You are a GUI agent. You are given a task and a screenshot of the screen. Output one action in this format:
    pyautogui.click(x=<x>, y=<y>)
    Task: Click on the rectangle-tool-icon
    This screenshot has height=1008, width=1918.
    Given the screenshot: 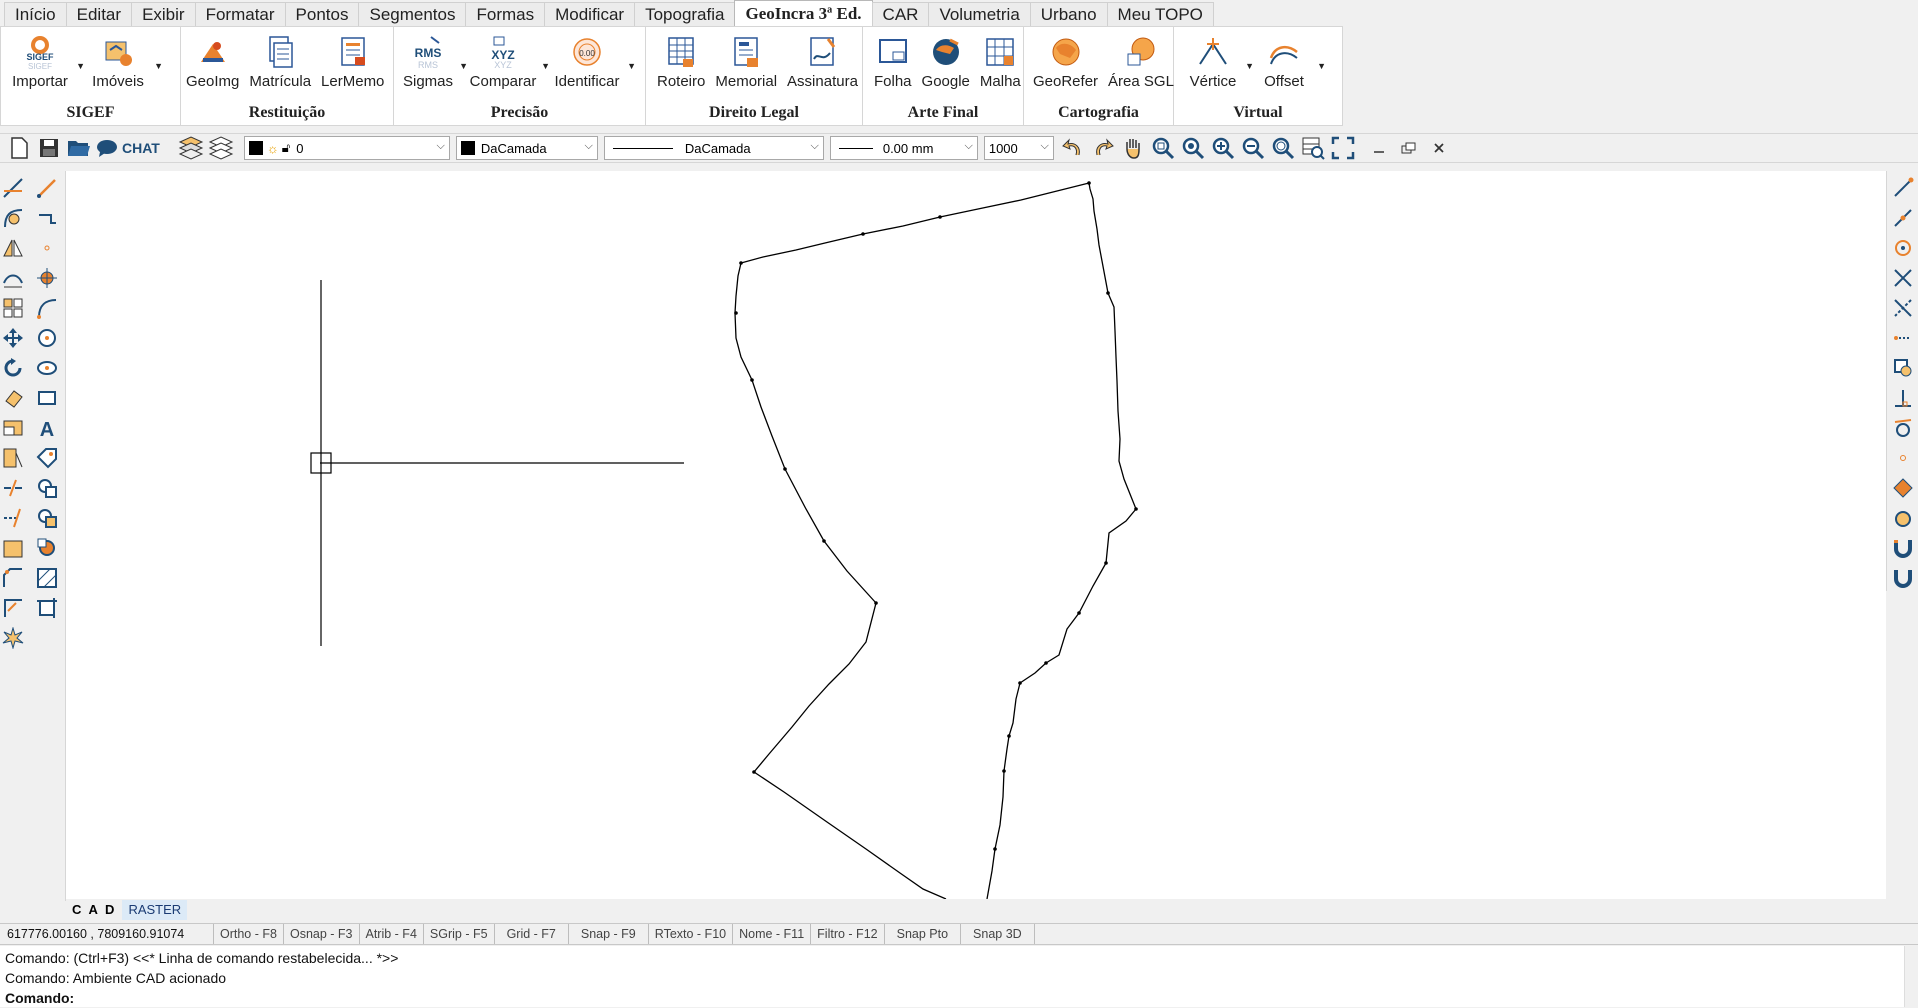 What is the action you would take?
    pyautogui.click(x=47, y=398)
    